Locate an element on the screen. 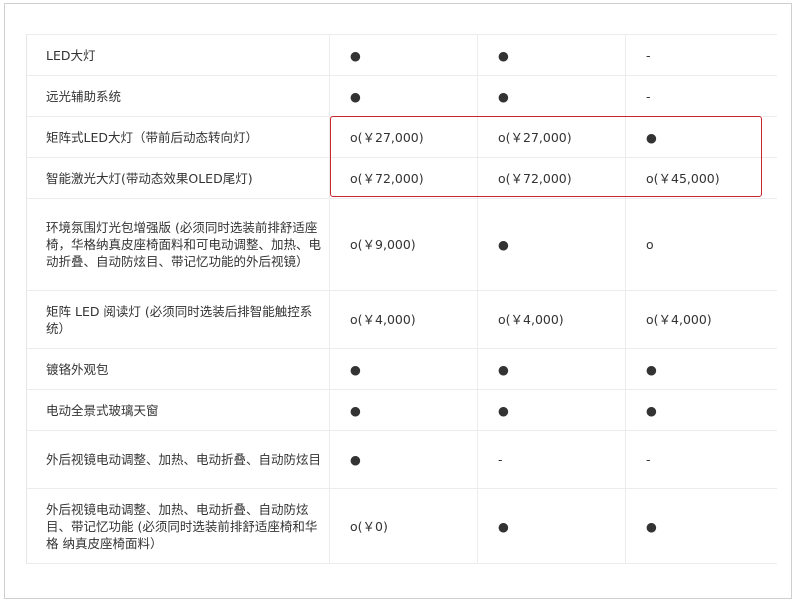  table-row: 外后视镜电动调整、加热、电动折叠、自动防炫目 ● - - is located at coordinates (401, 459).